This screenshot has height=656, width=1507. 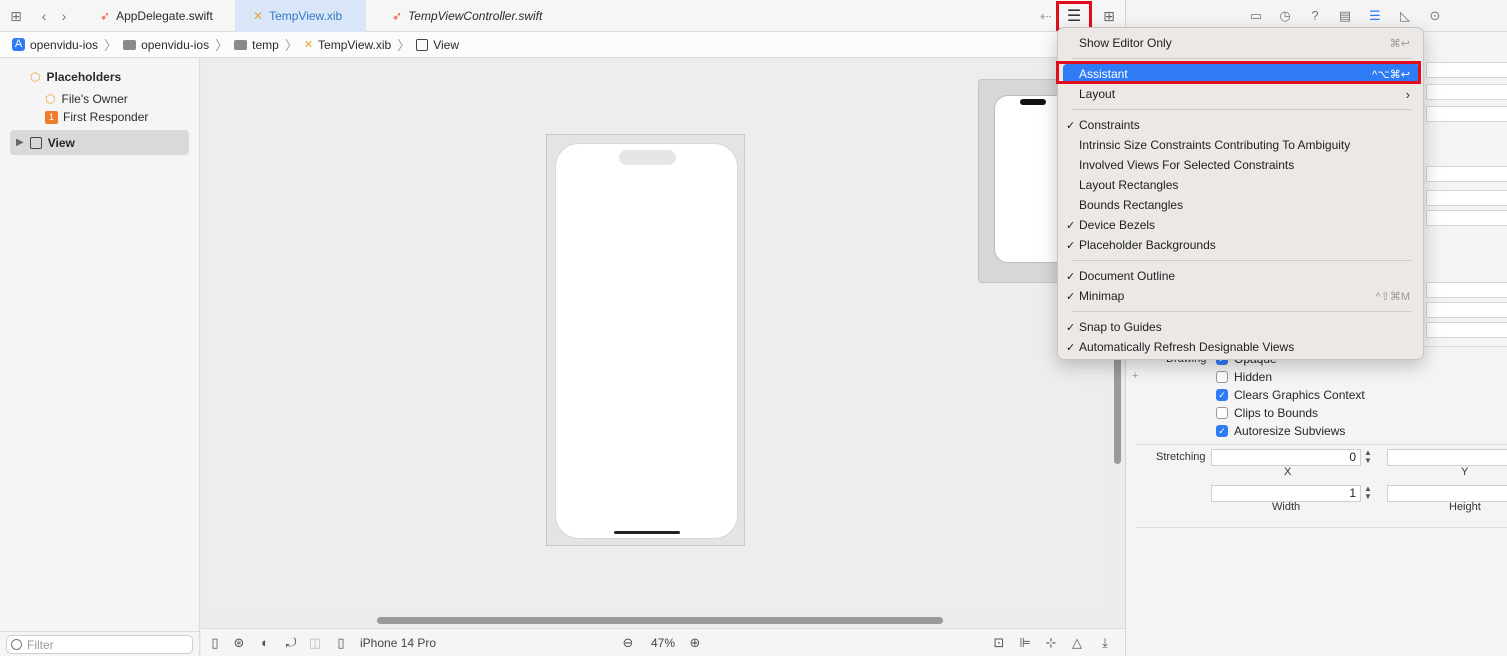 I want to click on menu-item-assistant: Assistant ^⌥⌘↩, so click(x=1241, y=74).